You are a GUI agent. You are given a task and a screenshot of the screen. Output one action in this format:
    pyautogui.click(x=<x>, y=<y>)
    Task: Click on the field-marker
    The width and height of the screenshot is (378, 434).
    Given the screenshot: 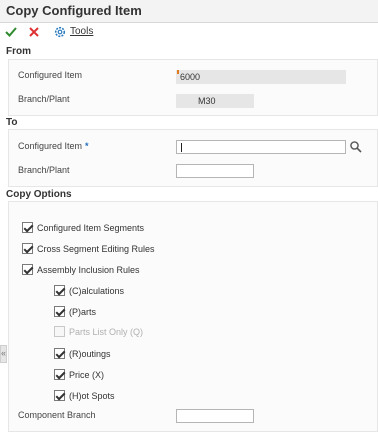 What is the action you would take?
    pyautogui.click(x=178, y=72)
    